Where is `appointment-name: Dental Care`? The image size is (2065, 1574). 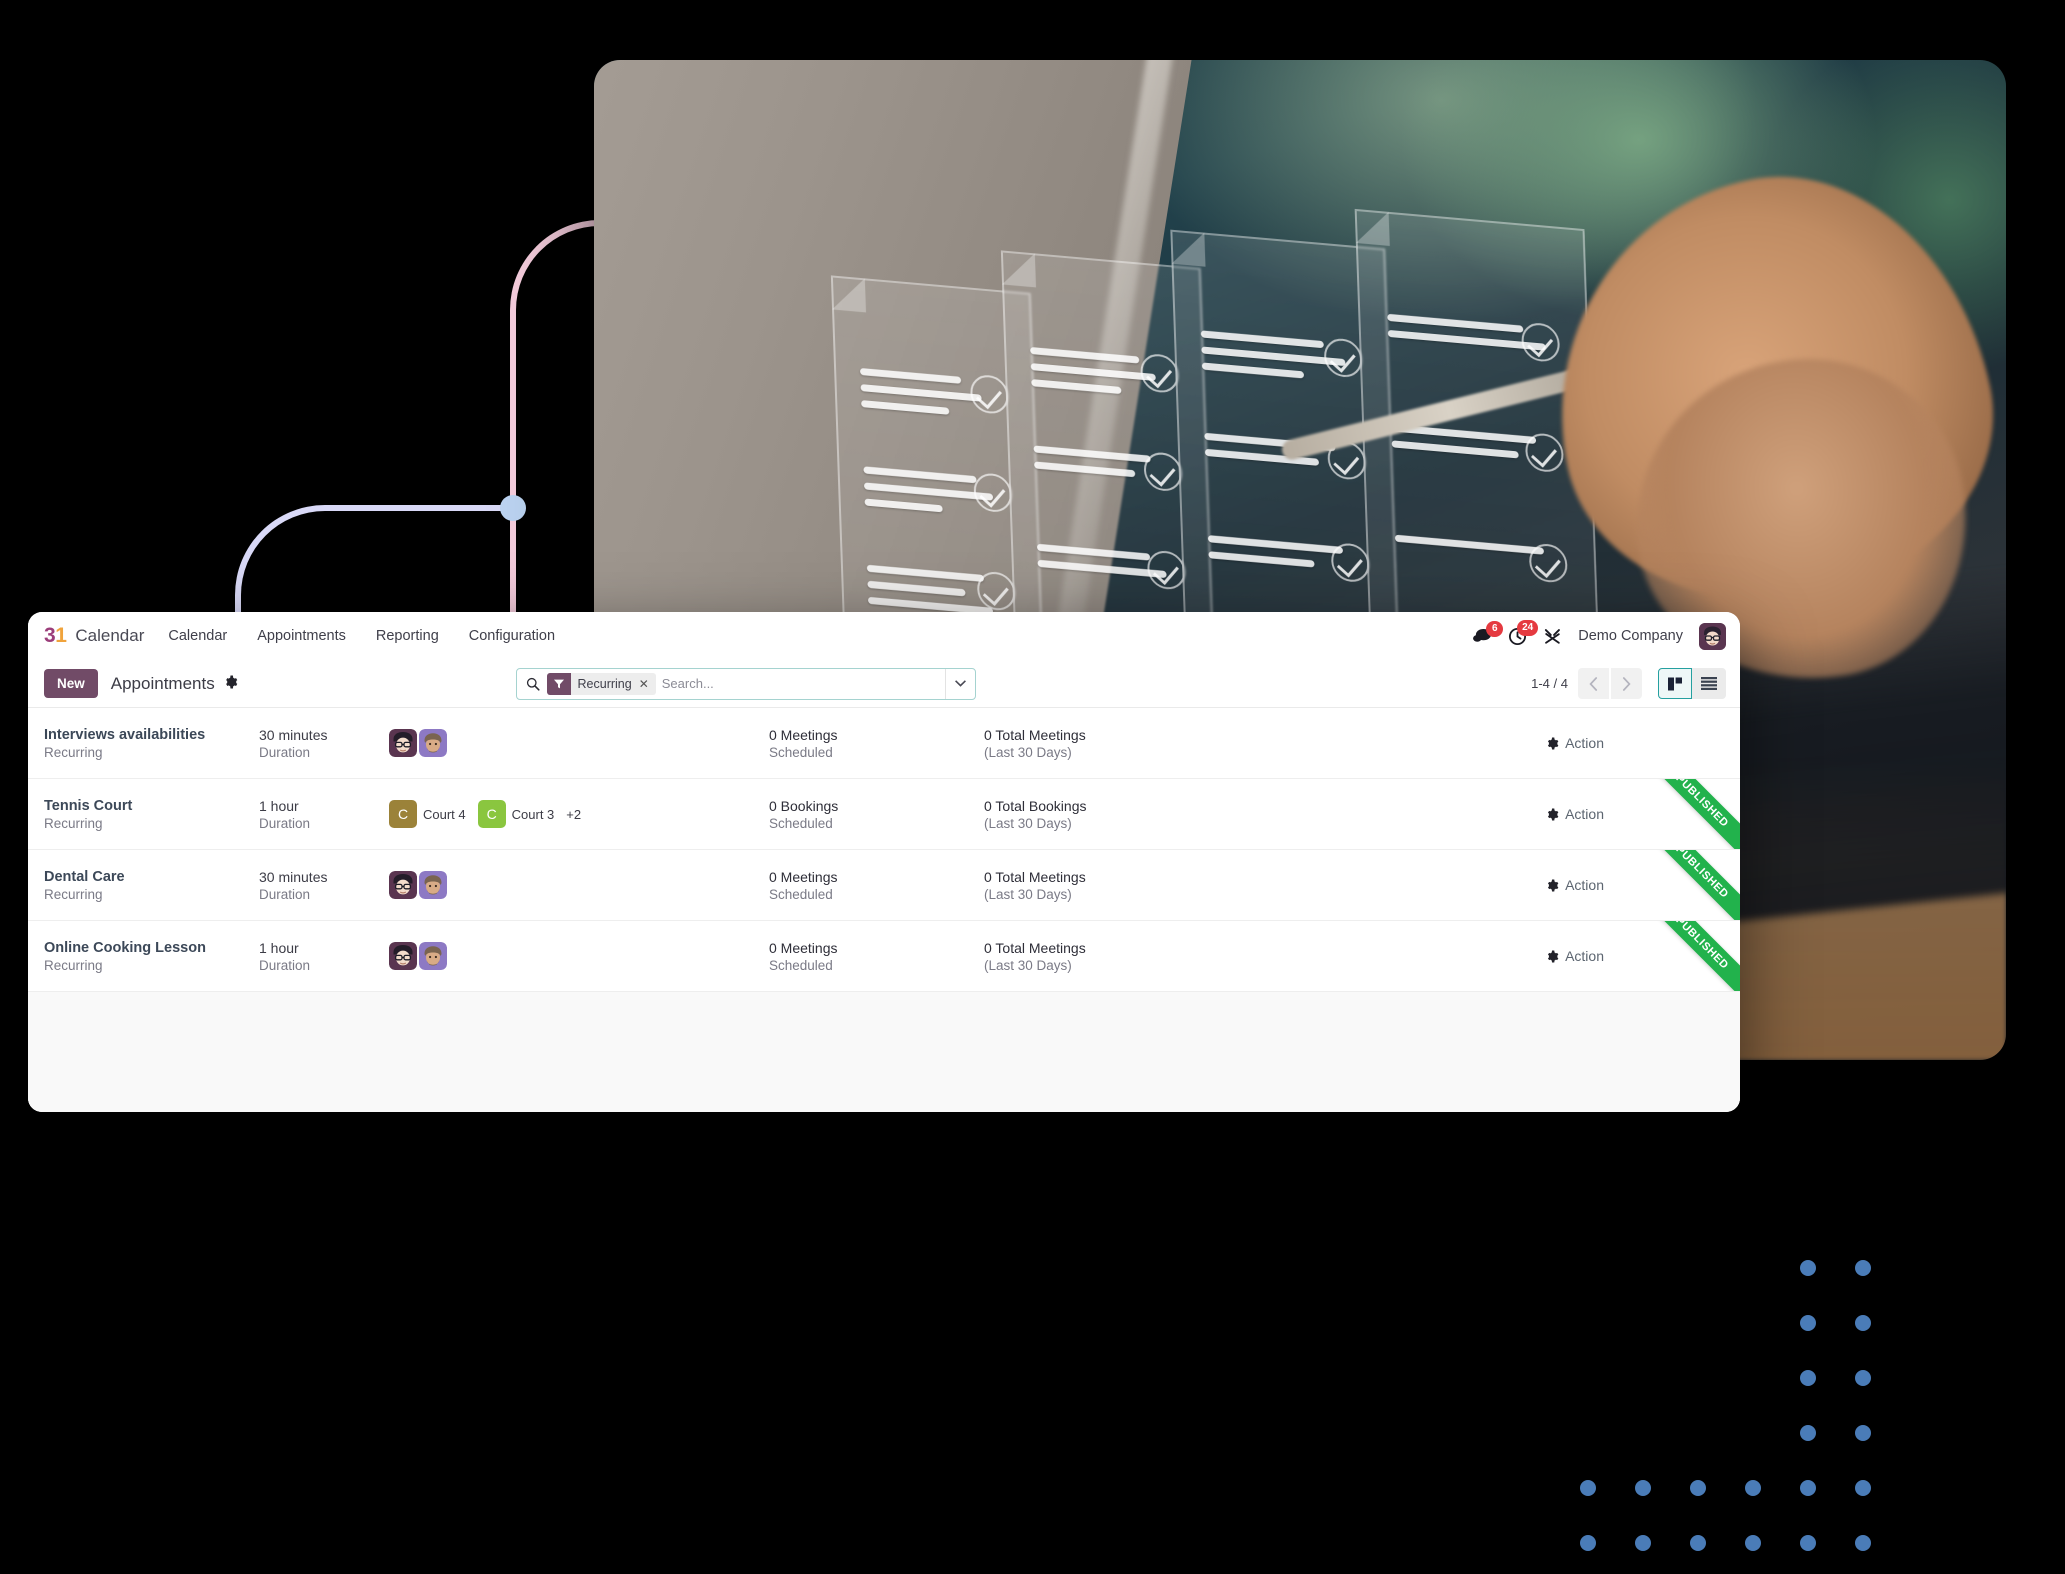 appointment-name: Dental Care is located at coordinates (84, 876).